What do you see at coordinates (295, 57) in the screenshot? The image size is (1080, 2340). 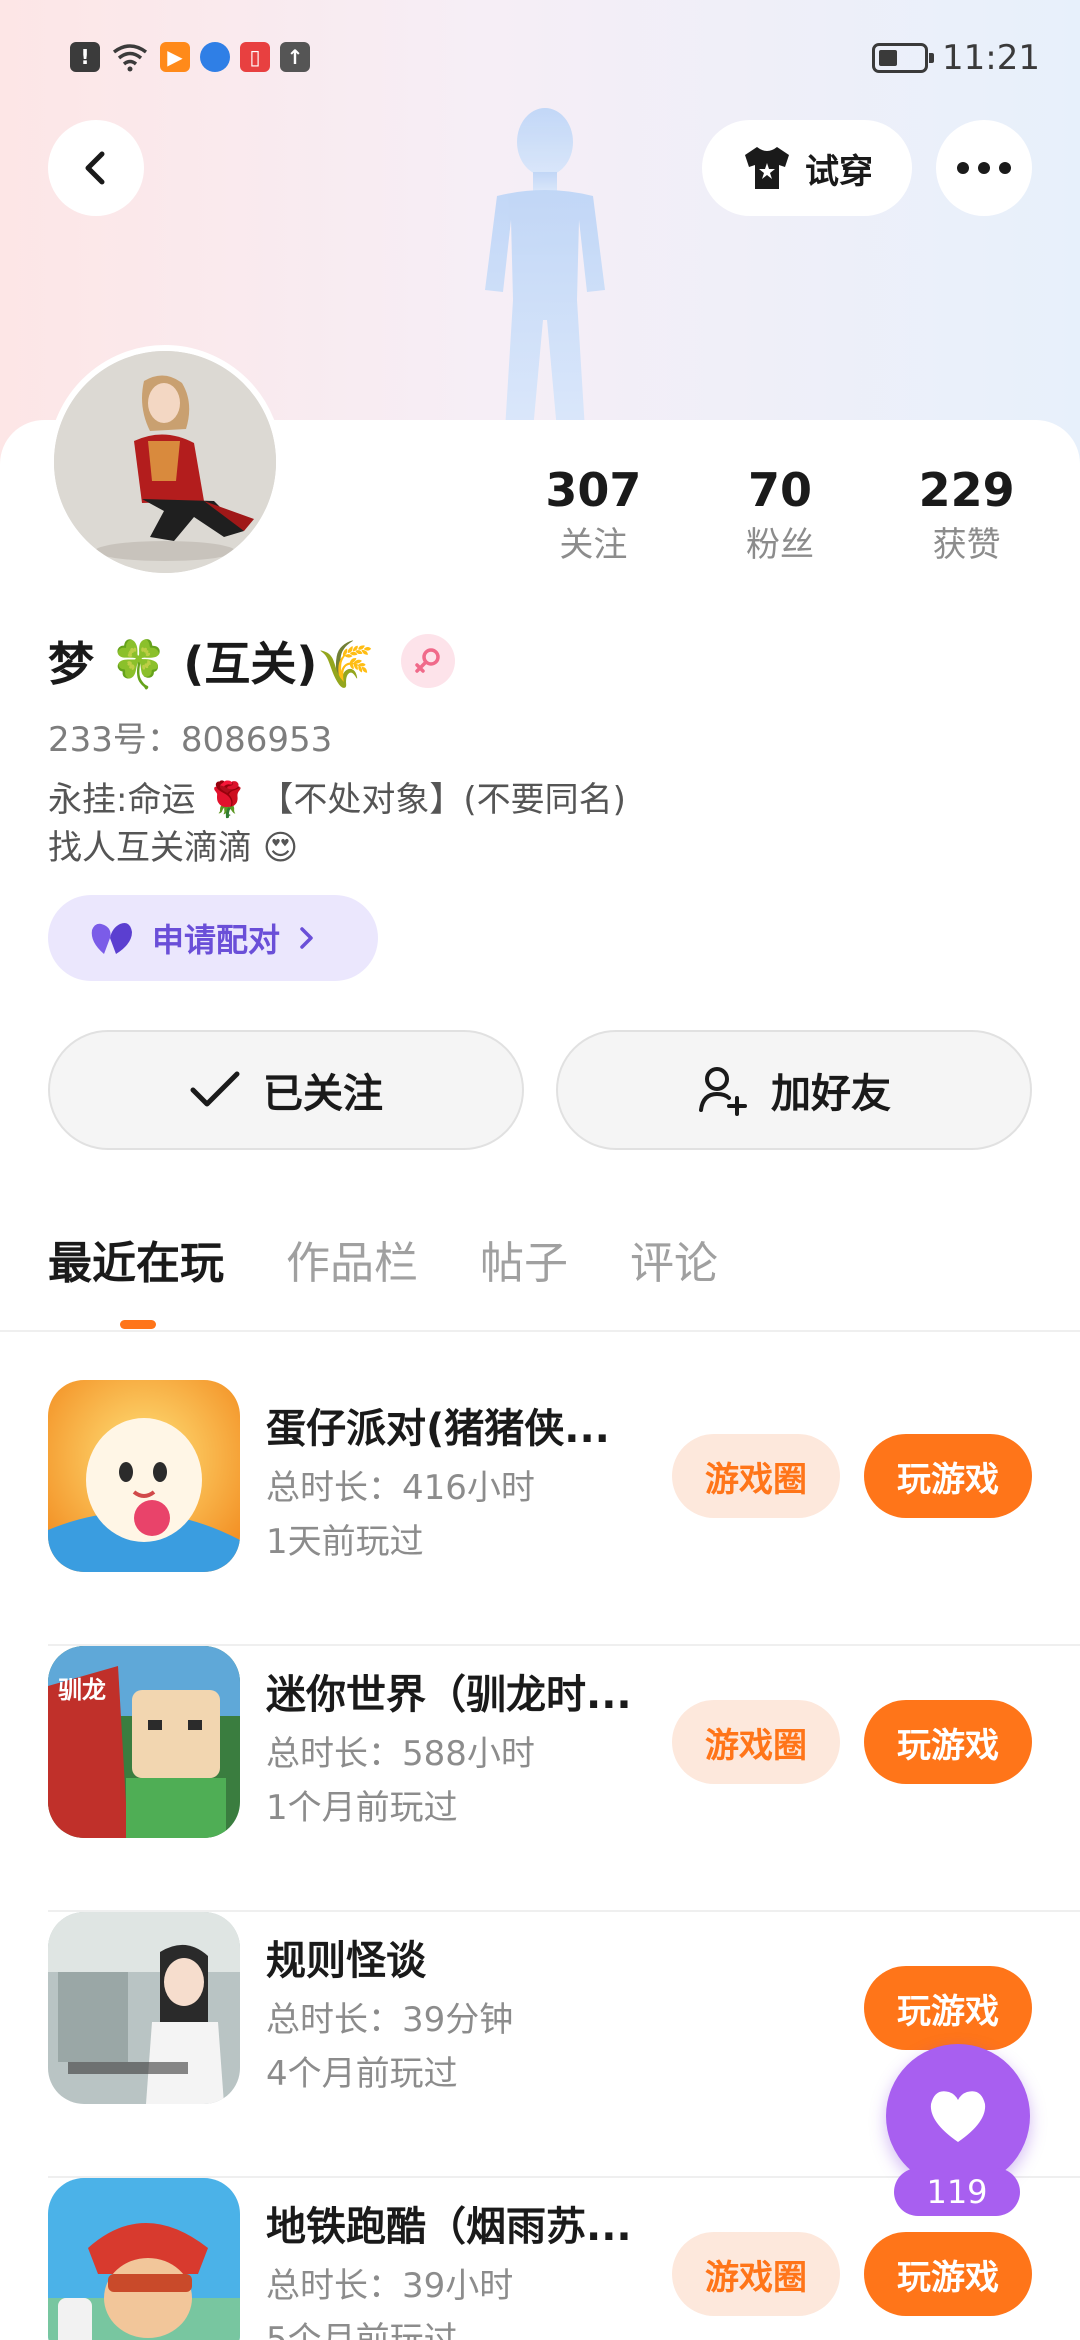 I see `upload-icon: ↑` at bounding box center [295, 57].